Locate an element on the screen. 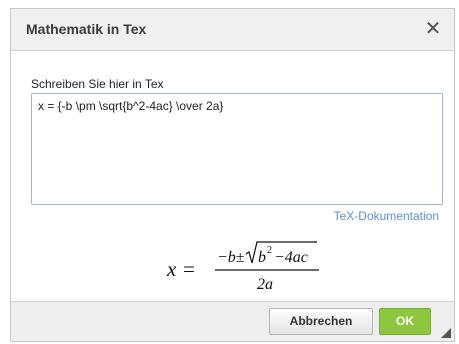 This screenshot has width=459, height=344. dialog-footer: Abbrechen OK is located at coordinates (232, 321).